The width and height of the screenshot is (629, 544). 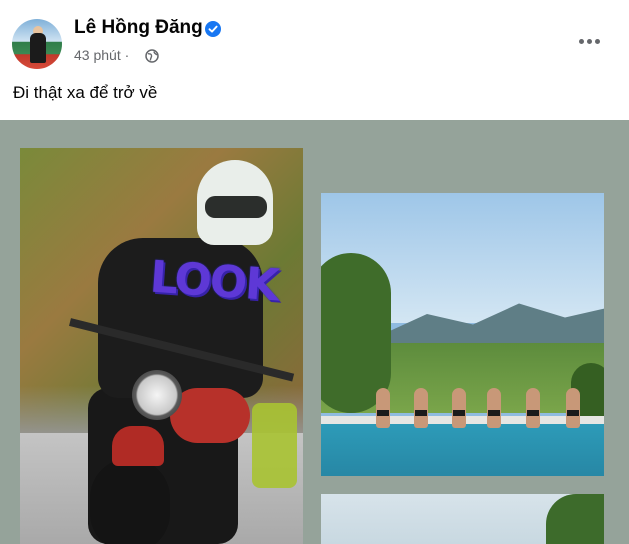 I want to click on author-name: Lê Hồng Đăng, so click(x=138, y=28).